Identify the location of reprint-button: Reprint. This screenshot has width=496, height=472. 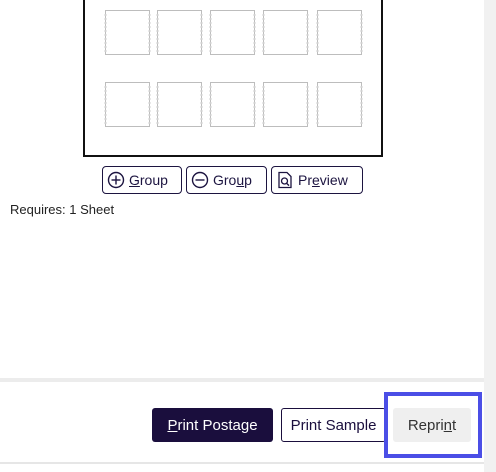
(432, 425).